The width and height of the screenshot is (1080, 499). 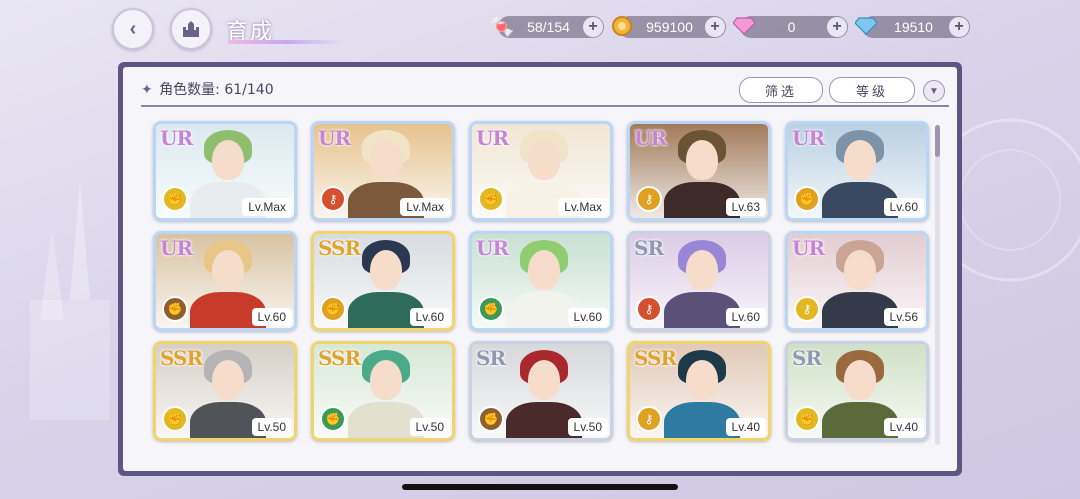 I want to click on blue-diamond-counter: 19510 +, so click(x=912, y=27).